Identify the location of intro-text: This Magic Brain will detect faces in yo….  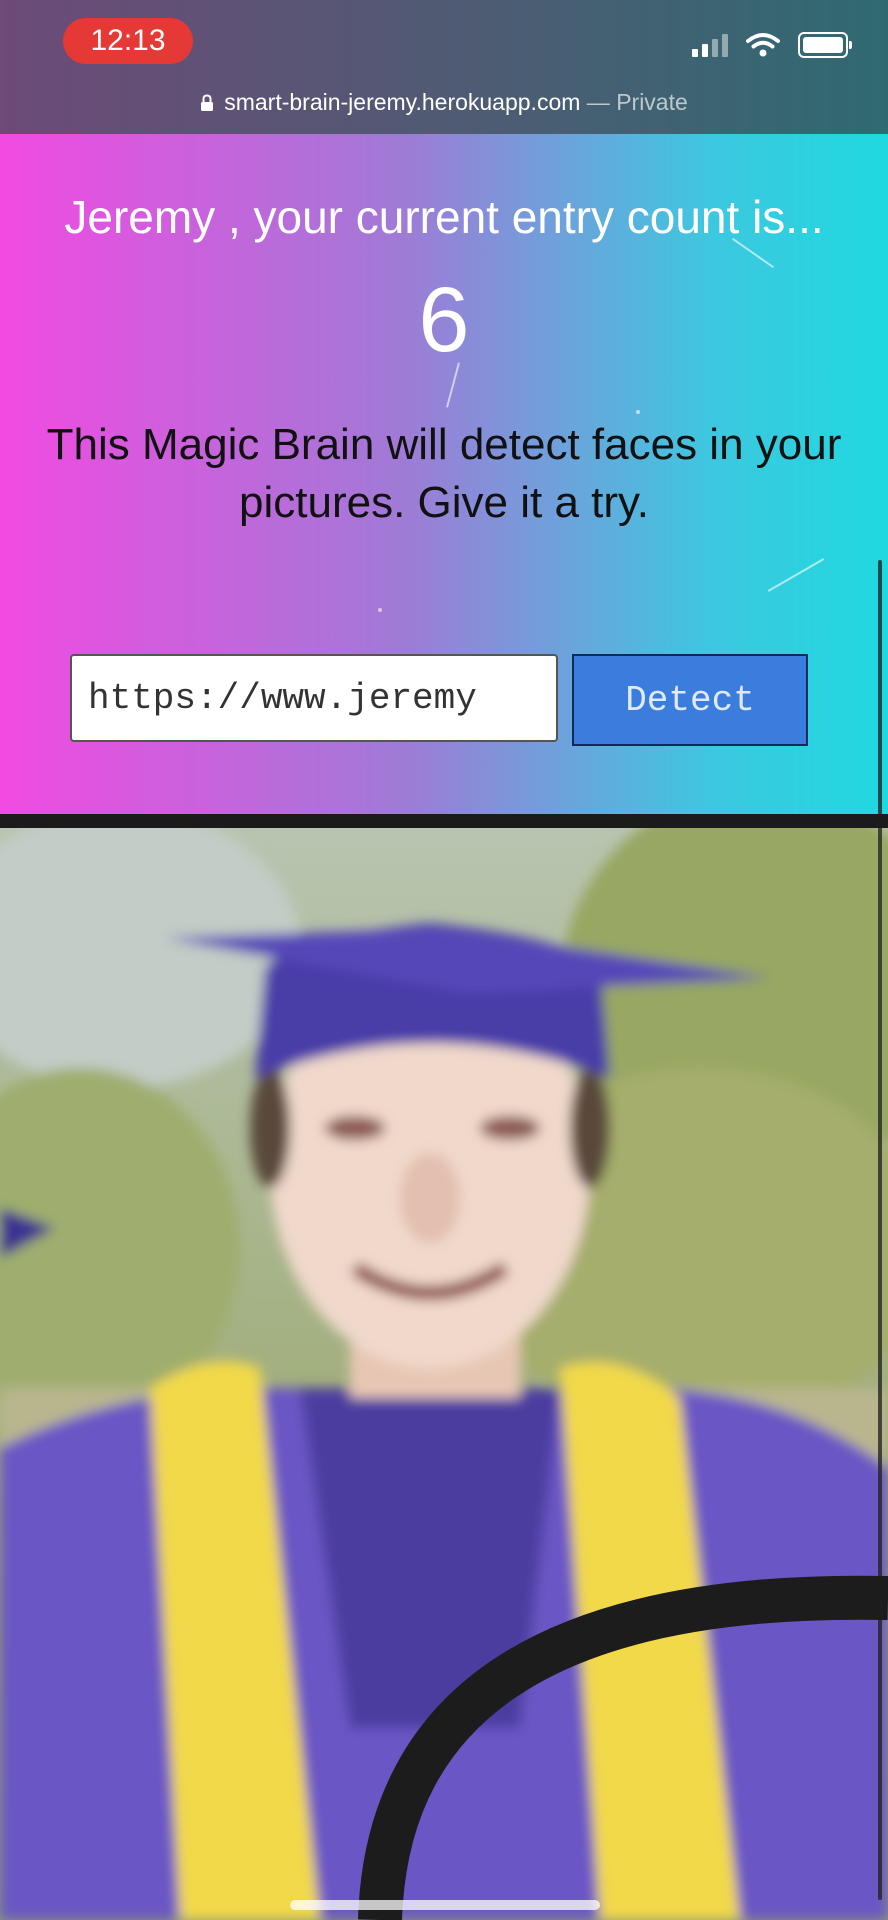
(444, 473).